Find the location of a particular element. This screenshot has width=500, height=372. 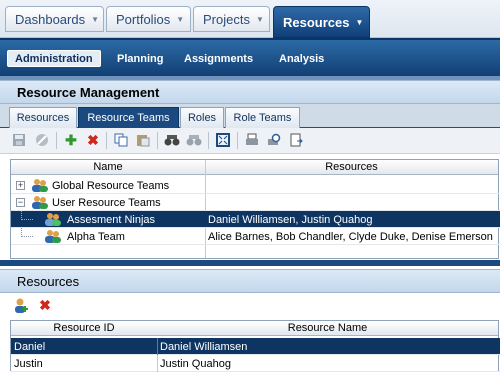

column-header-resource-name: Resource Name is located at coordinates (327, 328).